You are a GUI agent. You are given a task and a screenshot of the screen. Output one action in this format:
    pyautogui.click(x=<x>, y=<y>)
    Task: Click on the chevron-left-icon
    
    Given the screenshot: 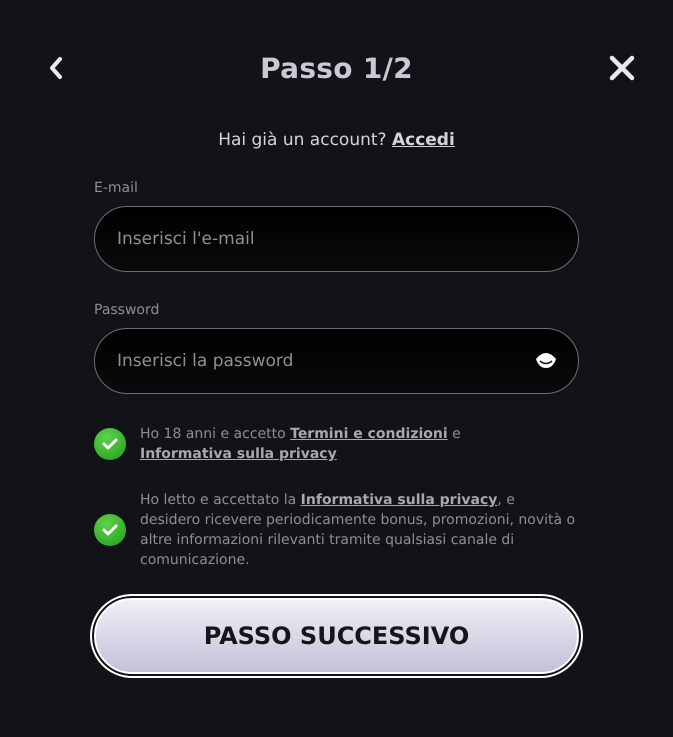 What is the action you would take?
    pyautogui.click(x=56, y=68)
    